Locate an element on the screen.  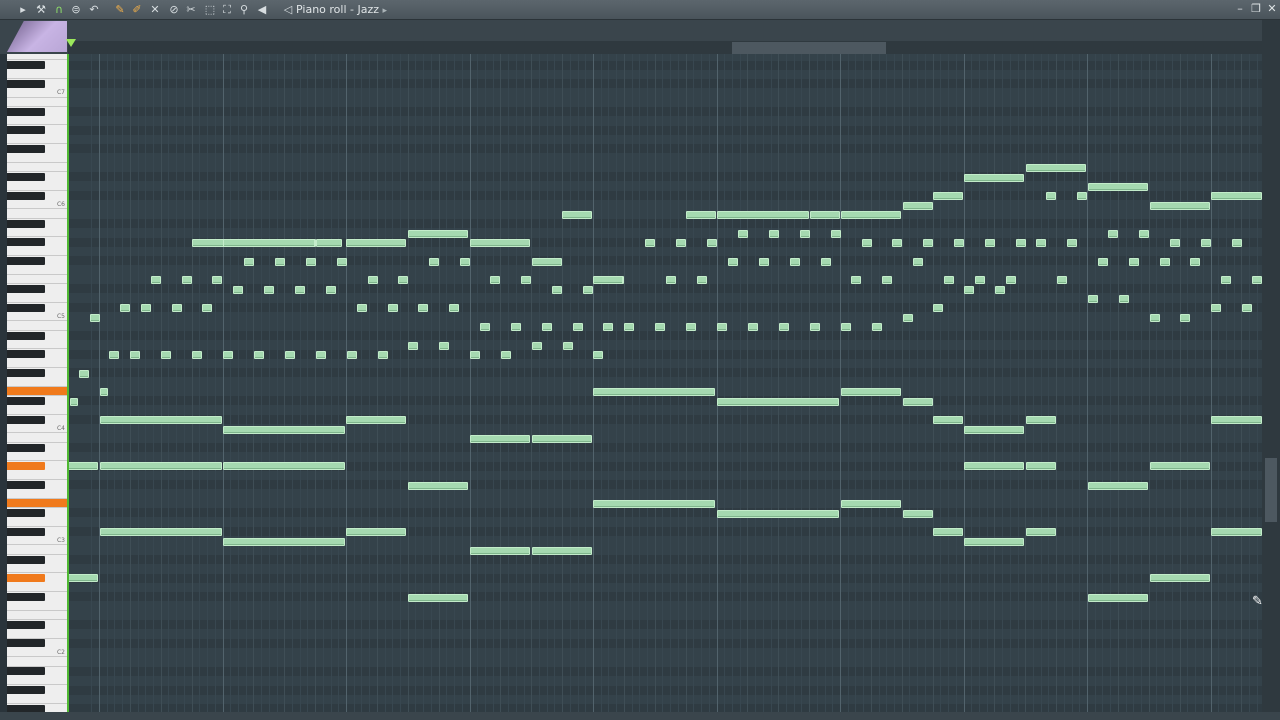
slice-icon: ✂ is located at coordinates (191, 10).